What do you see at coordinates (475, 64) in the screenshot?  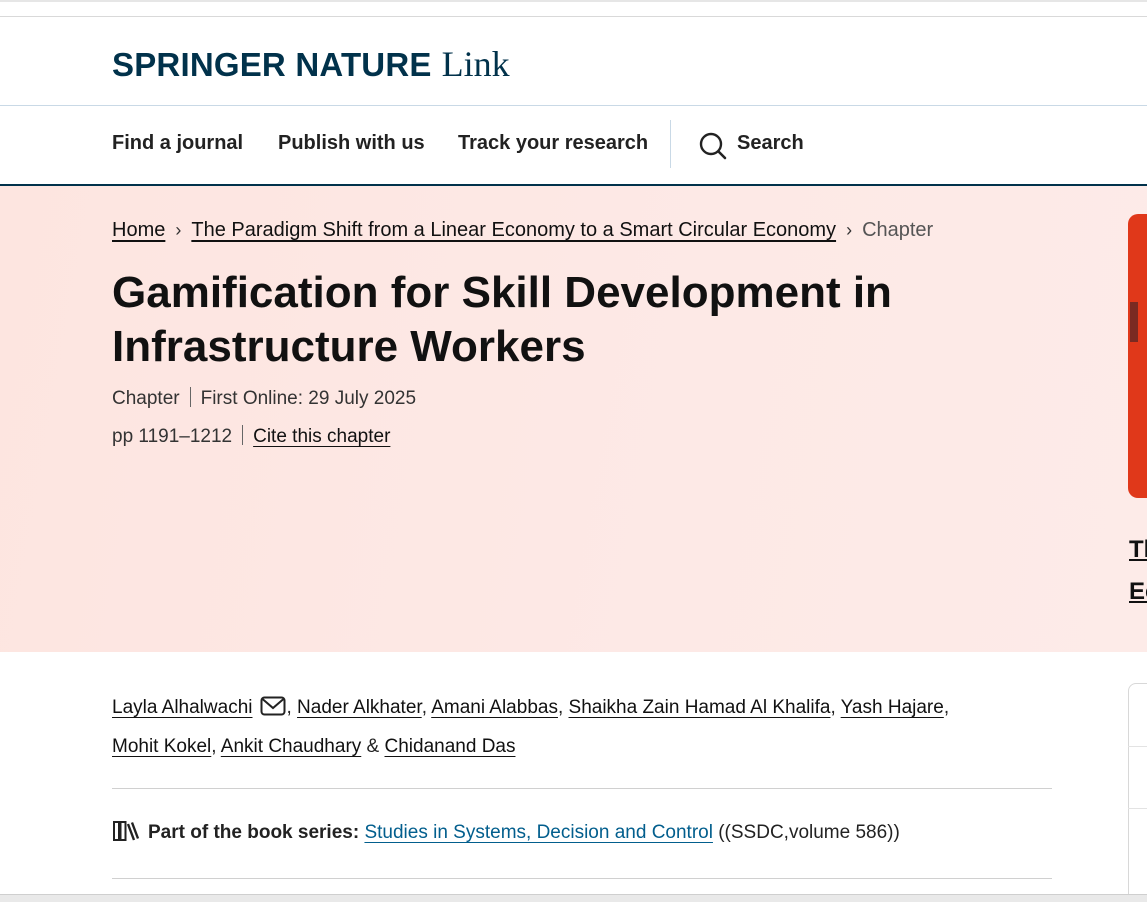 I see `logo-suffix-text: Link` at bounding box center [475, 64].